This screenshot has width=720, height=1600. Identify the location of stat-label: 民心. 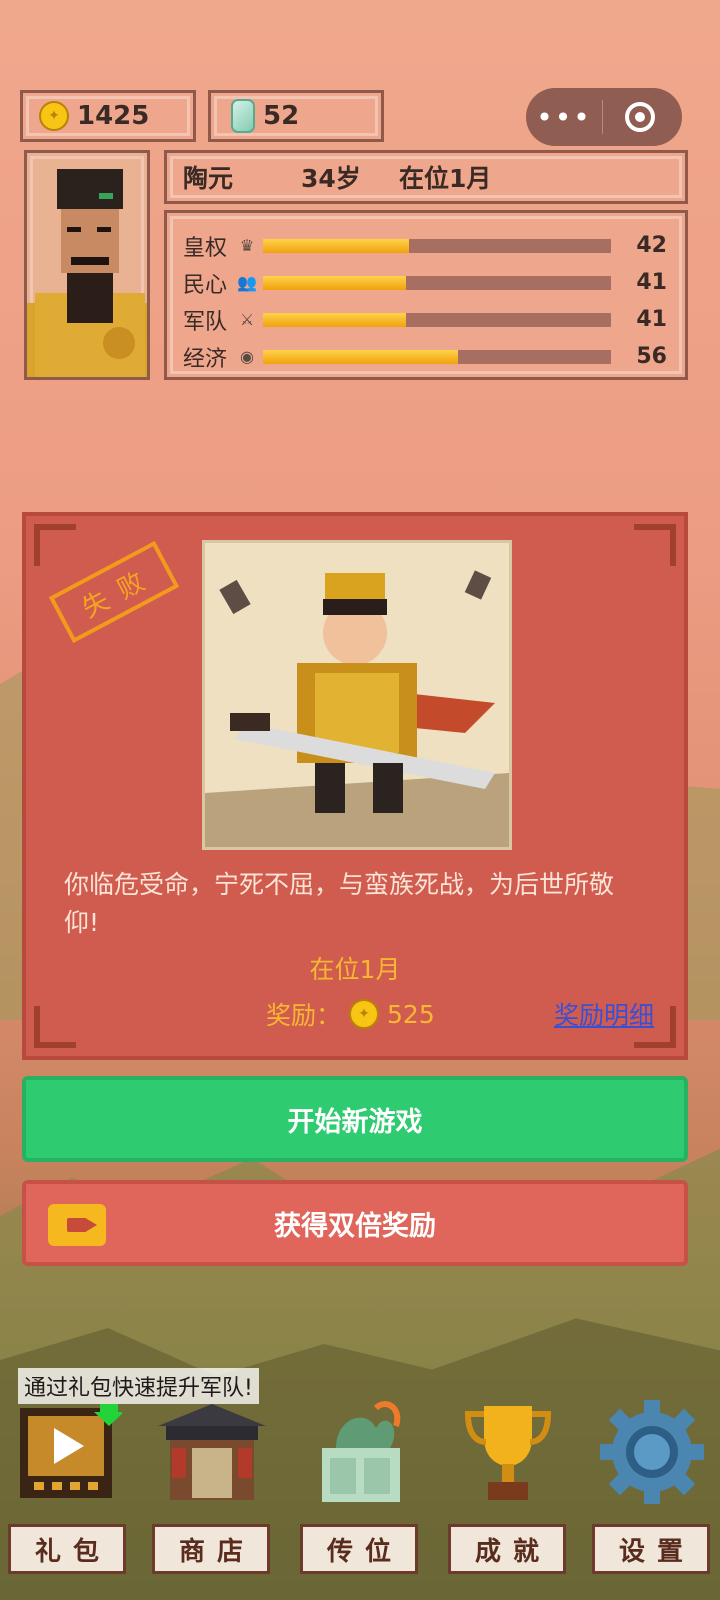
(205, 285).